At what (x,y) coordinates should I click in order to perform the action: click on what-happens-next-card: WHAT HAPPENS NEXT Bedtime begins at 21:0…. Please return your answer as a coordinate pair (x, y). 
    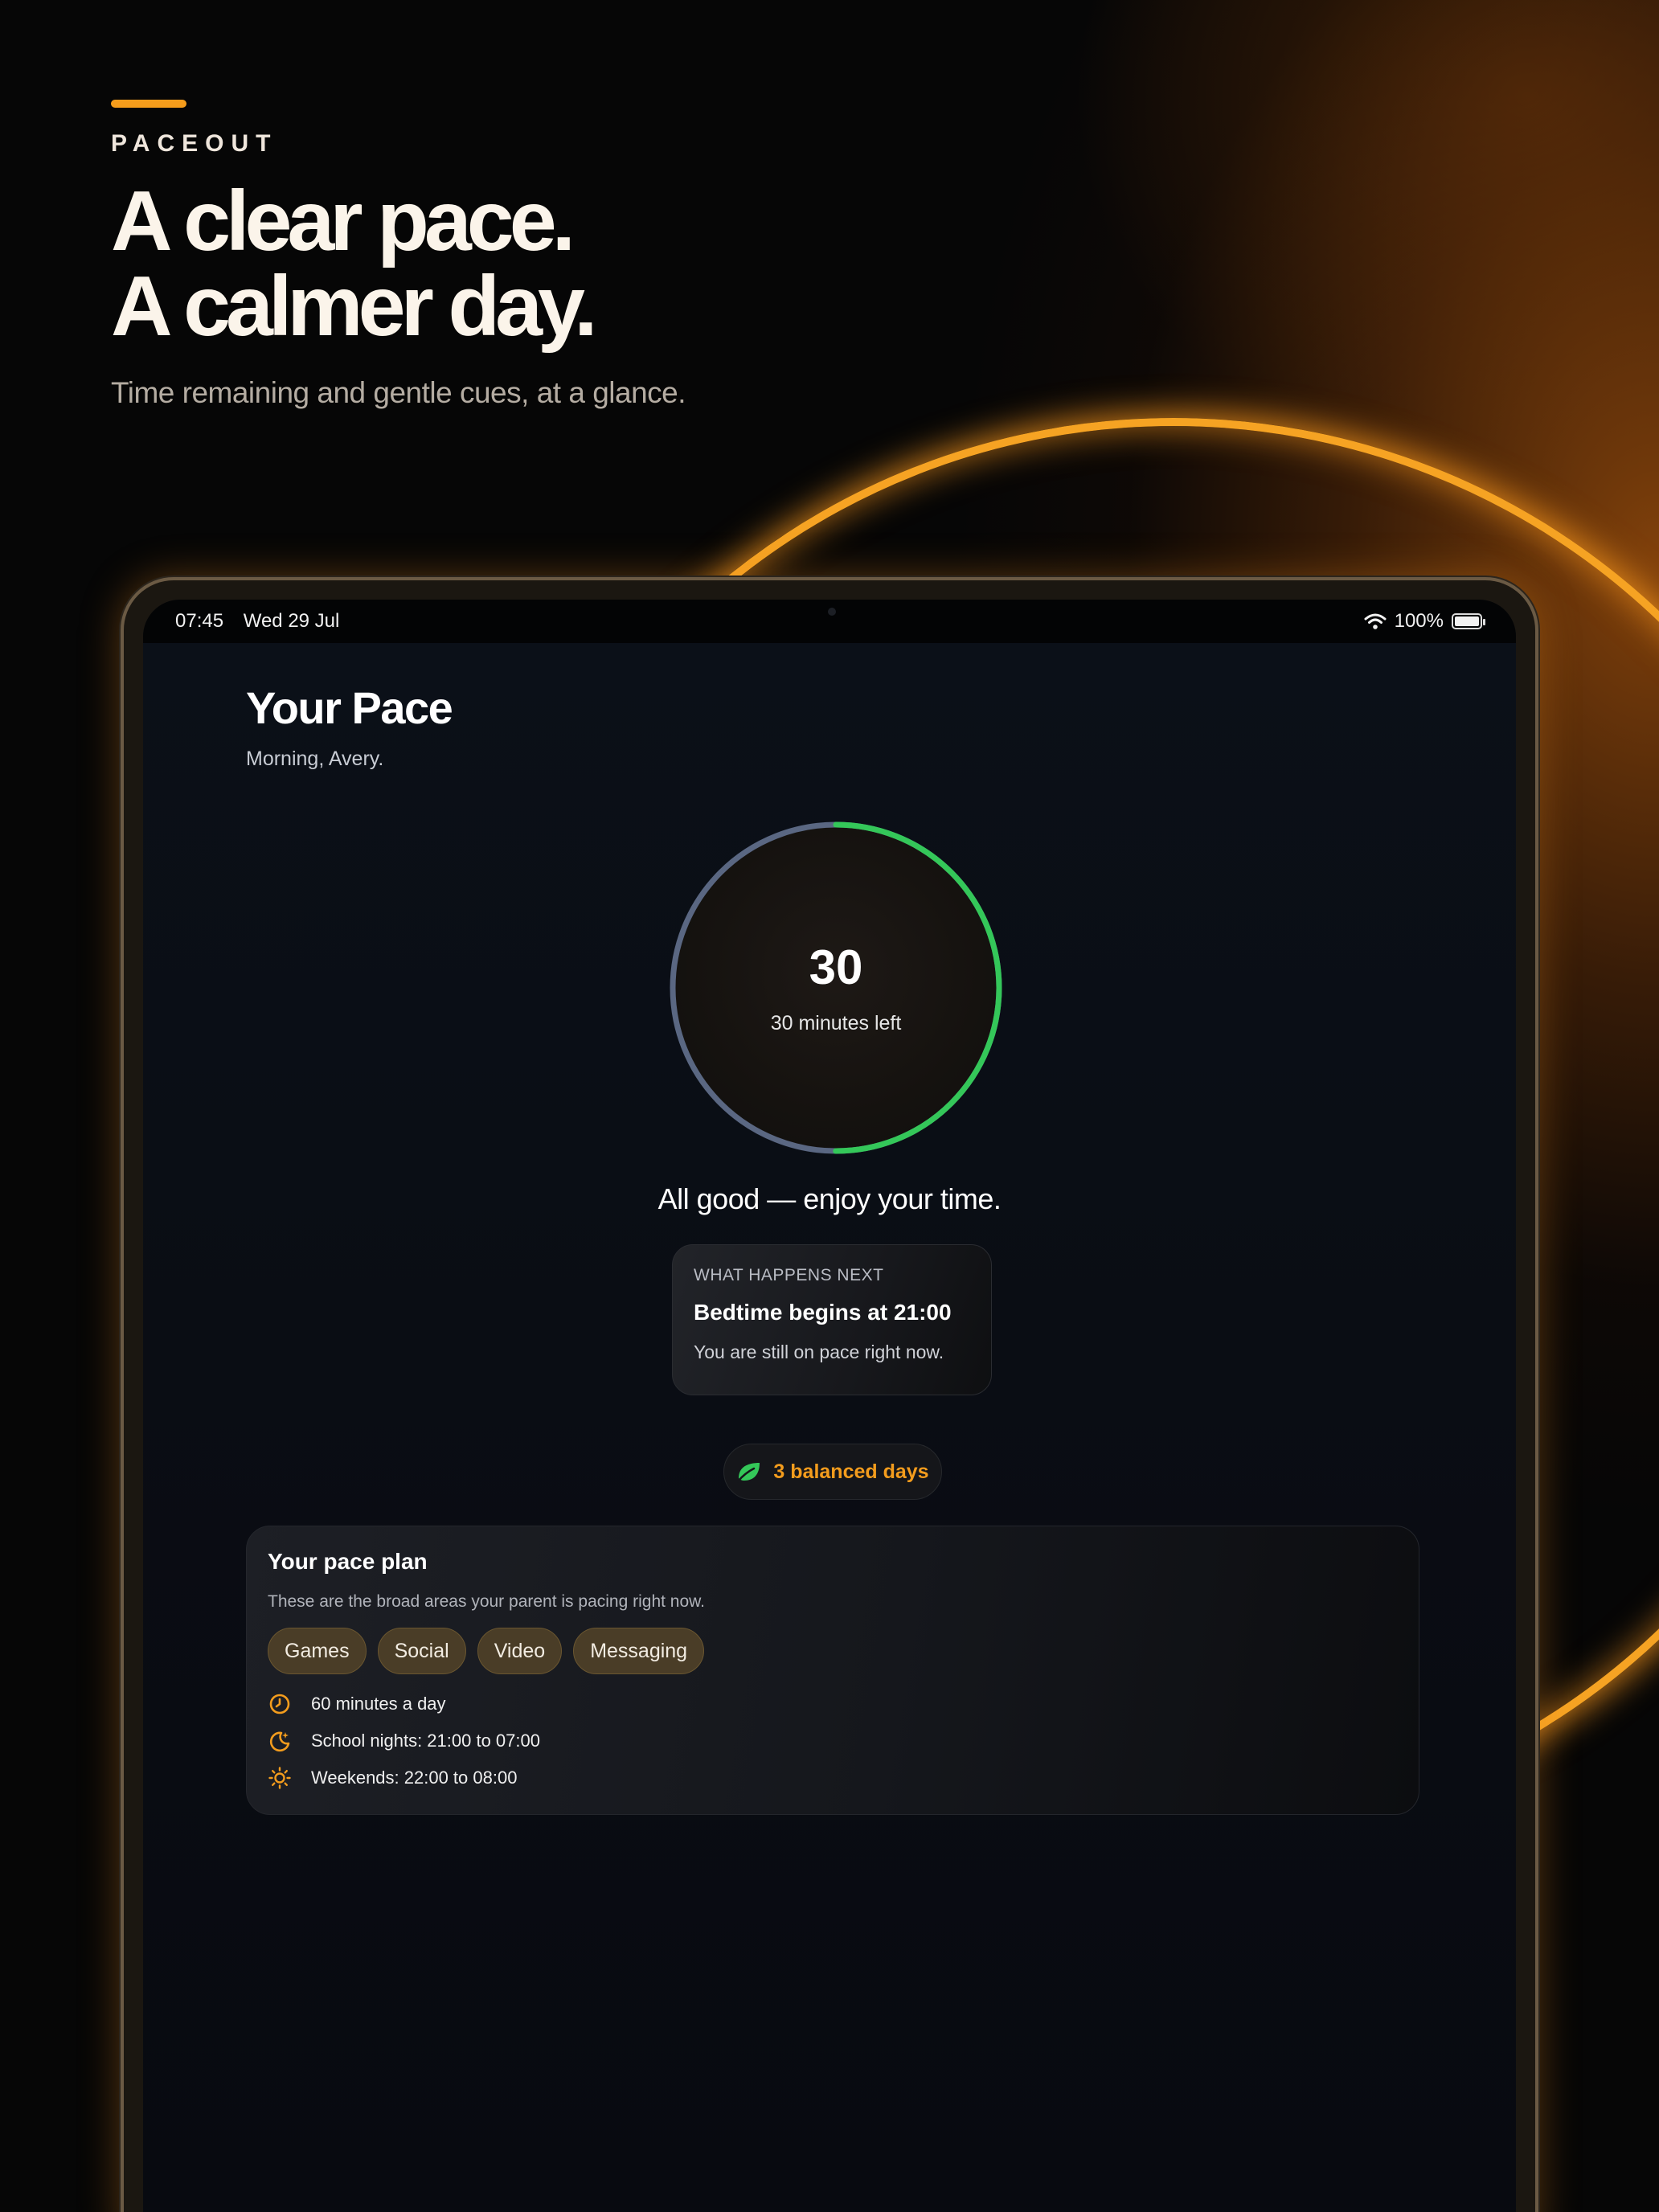
    Looking at the image, I should click on (832, 1319).